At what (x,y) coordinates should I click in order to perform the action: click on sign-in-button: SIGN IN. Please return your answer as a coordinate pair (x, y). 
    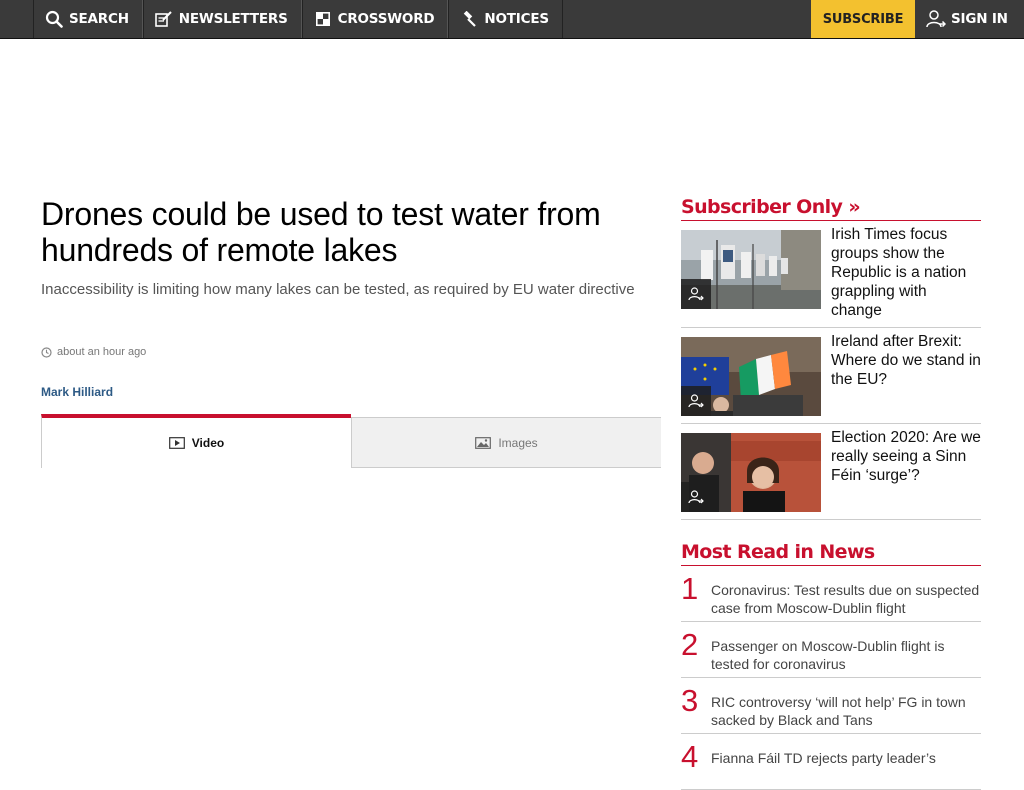
    Looking at the image, I should click on (970, 19).